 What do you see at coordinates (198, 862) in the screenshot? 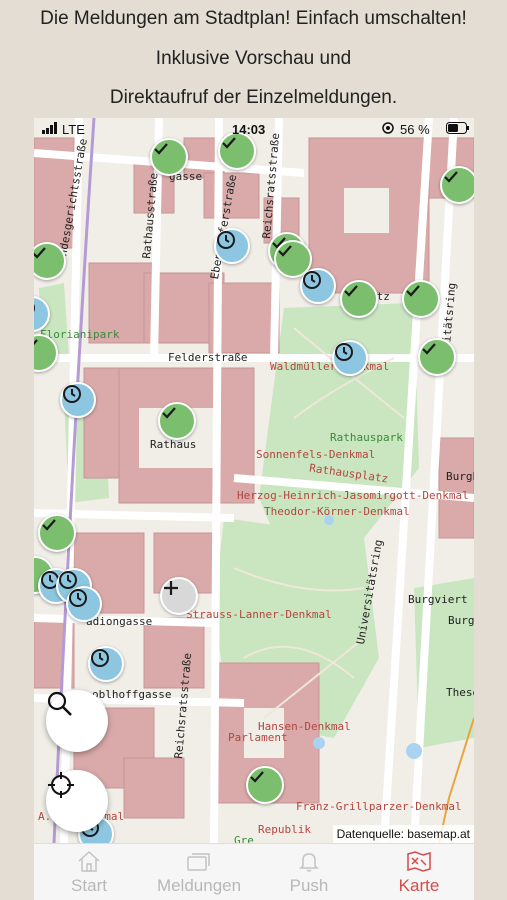
I see `cards-icon` at bounding box center [198, 862].